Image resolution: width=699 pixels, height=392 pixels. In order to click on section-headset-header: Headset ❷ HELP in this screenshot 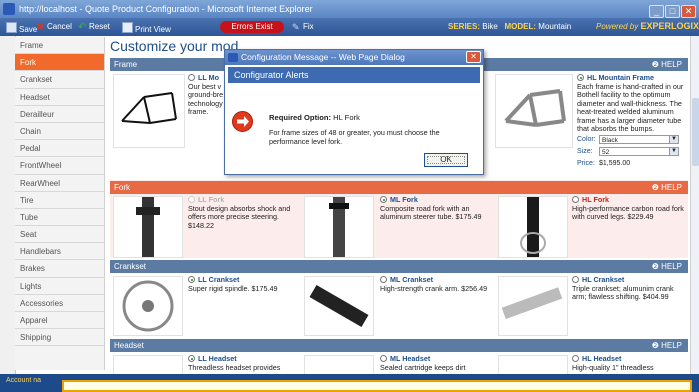, I will do `click(399, 345)`.